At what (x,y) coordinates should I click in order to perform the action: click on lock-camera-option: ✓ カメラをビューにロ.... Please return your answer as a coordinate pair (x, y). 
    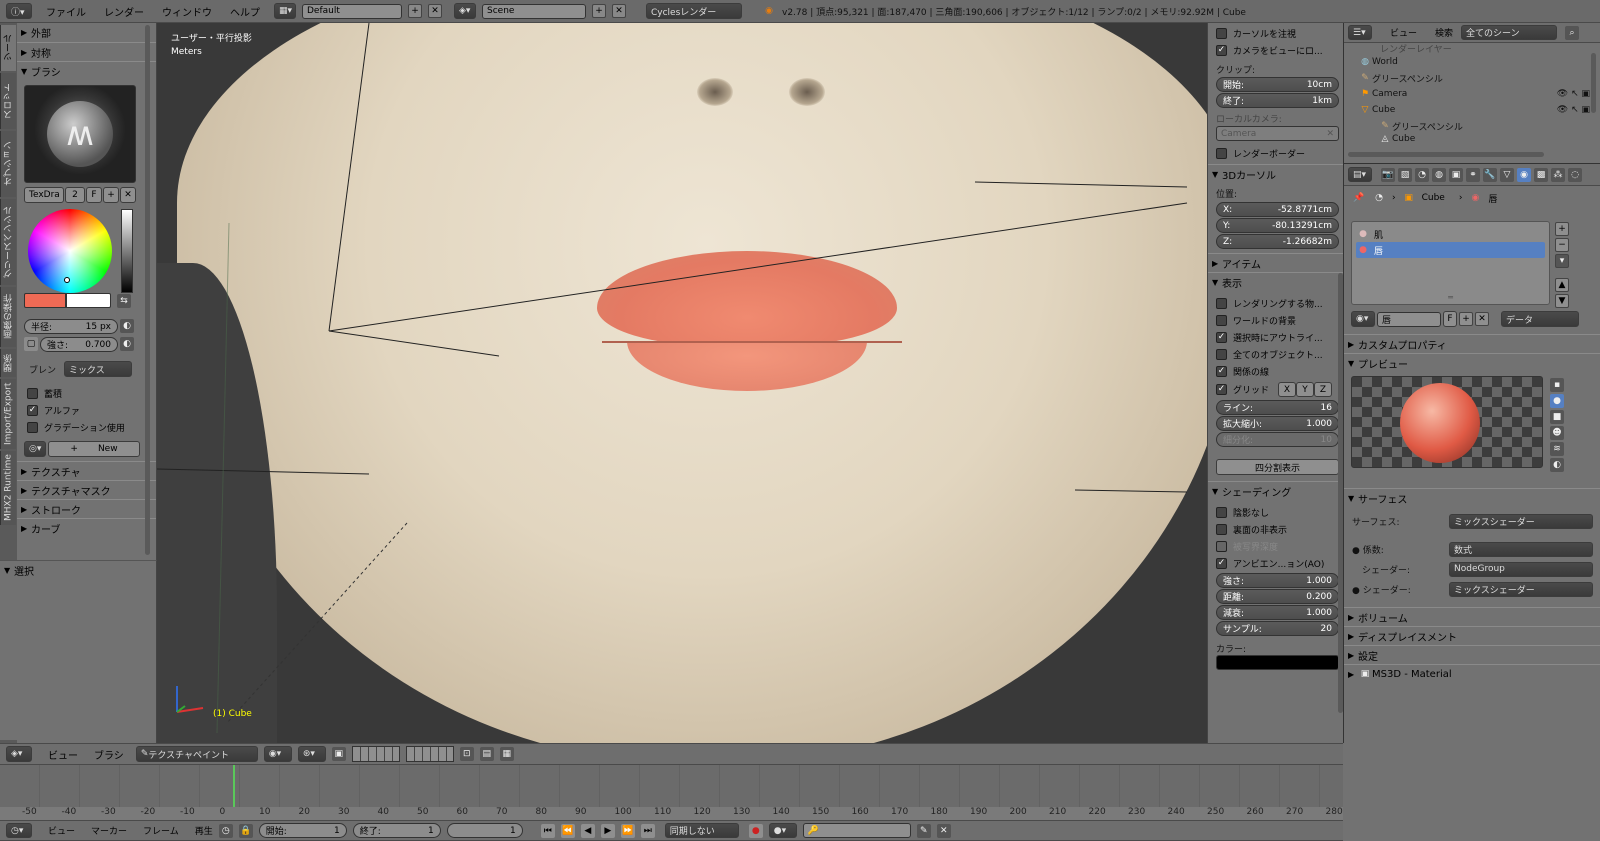
    Looking at the image, I should click on (1277, 50).